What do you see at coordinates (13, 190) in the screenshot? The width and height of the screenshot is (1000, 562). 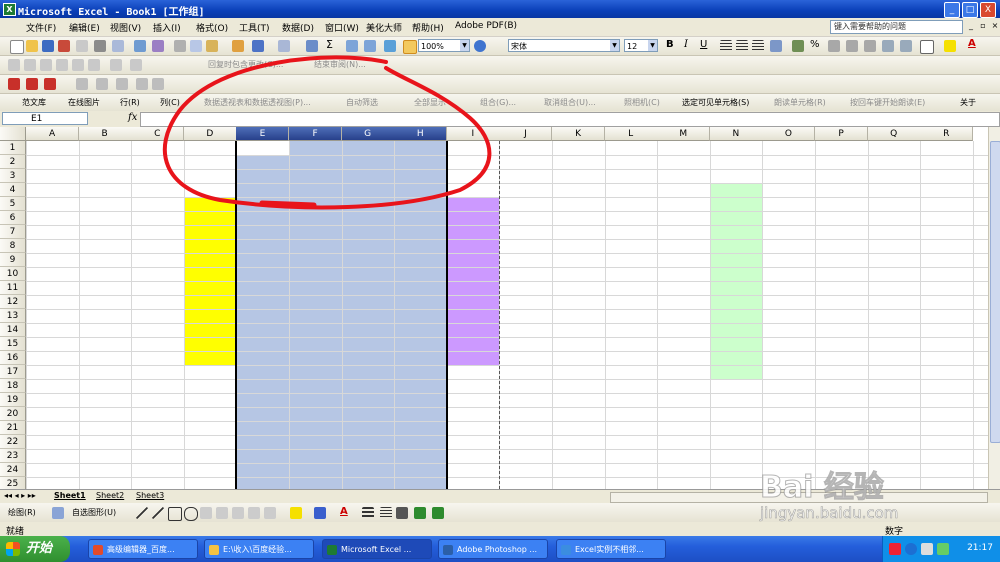 I see `row-header-4: 4` at bounding box center [13, 190].